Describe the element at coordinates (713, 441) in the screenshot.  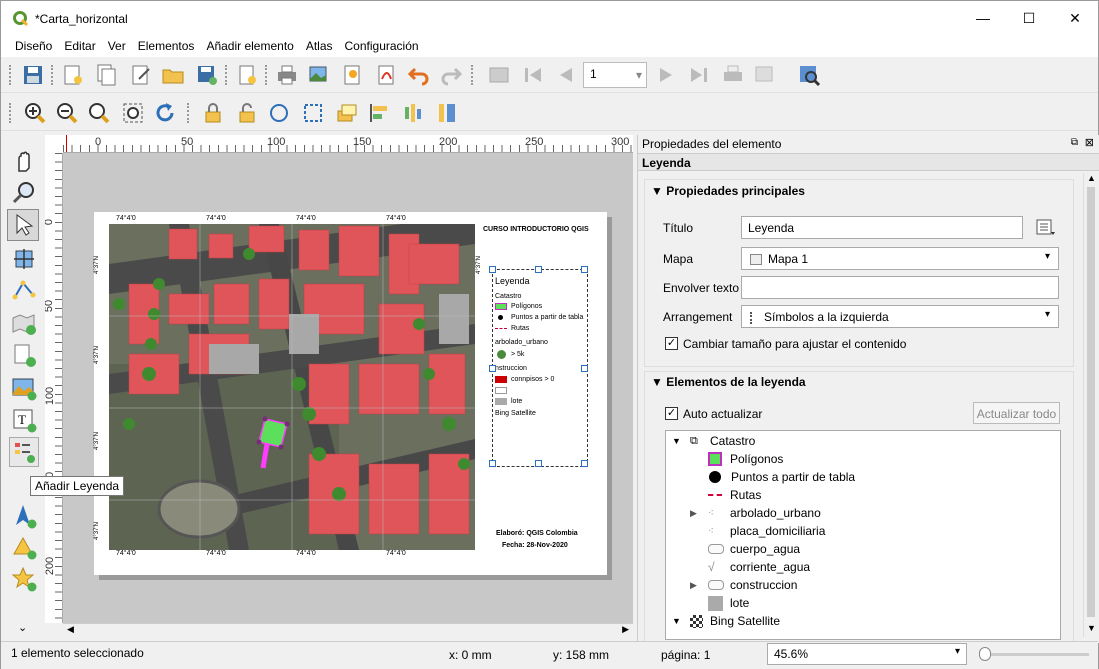
I see `tree-row-catastro: ▼ ⧉ Catastro` at that location.